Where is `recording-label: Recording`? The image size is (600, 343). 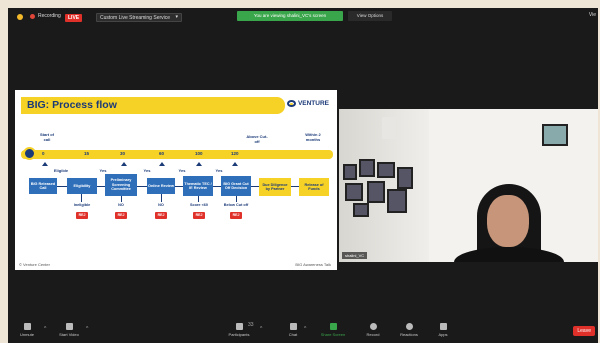 recording-label: Recording is located at coordinates (49, 16).